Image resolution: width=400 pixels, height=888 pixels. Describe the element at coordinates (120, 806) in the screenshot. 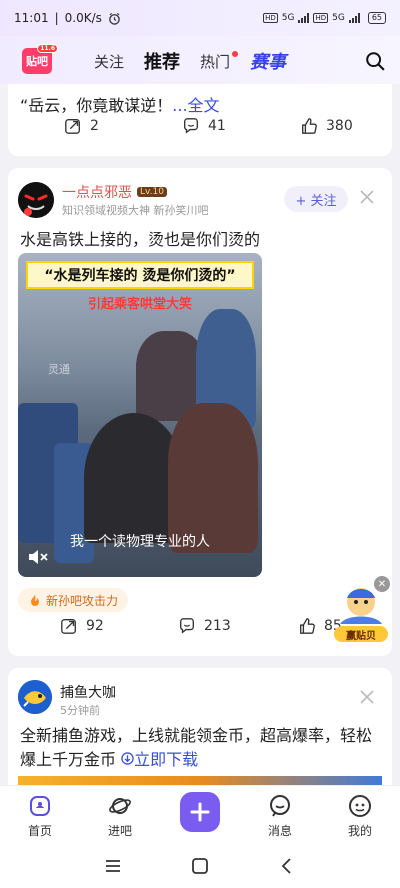

I see `planet-icon` at that location.